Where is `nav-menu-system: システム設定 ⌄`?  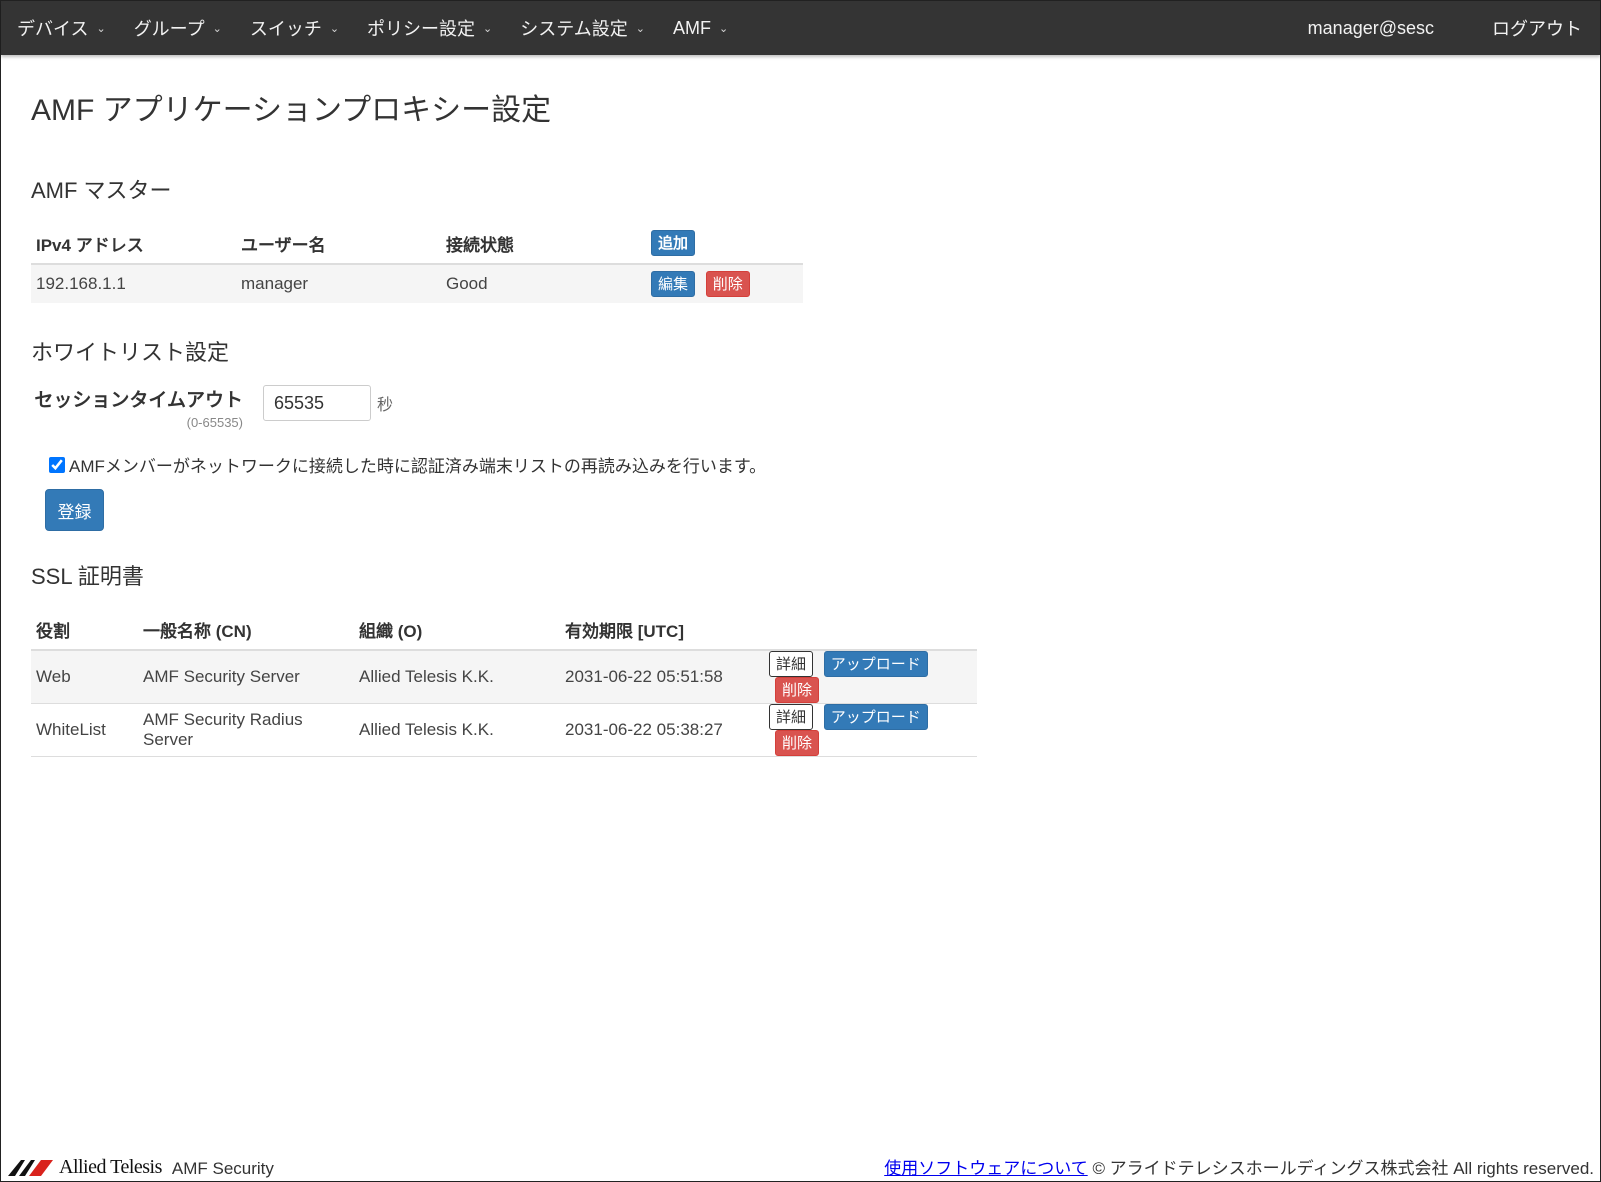 nav-menu-system: システム設定 ⌄ is located at coordinates (582, 28).